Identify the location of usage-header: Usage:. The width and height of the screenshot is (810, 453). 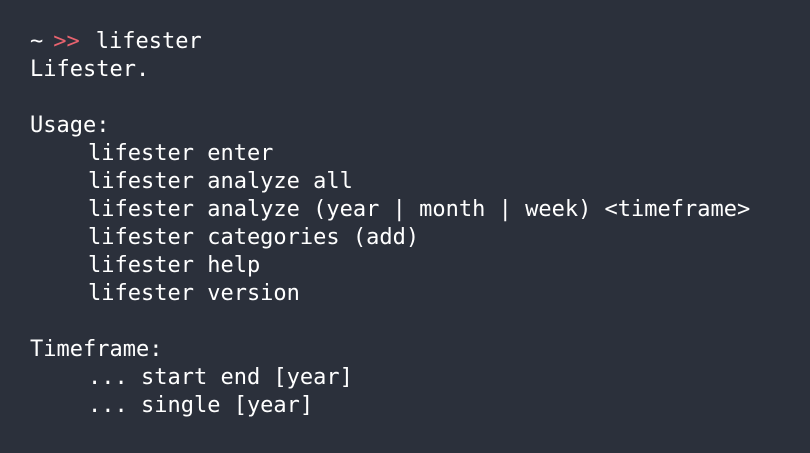
(70, 125).